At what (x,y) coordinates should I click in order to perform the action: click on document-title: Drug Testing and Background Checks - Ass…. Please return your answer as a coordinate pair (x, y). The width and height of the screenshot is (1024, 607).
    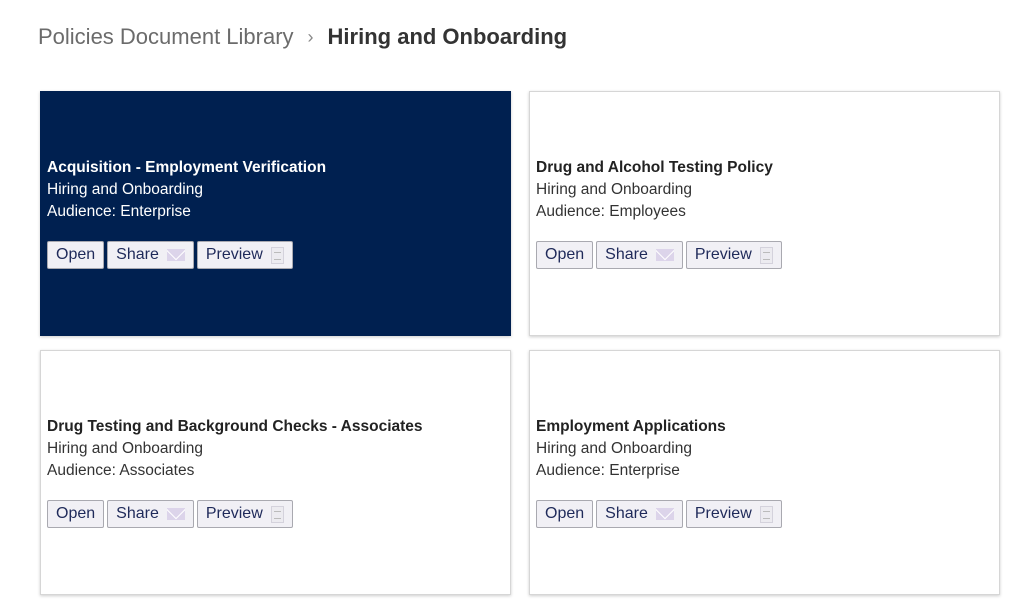
    Looking at the image, I should click on (235, 426).